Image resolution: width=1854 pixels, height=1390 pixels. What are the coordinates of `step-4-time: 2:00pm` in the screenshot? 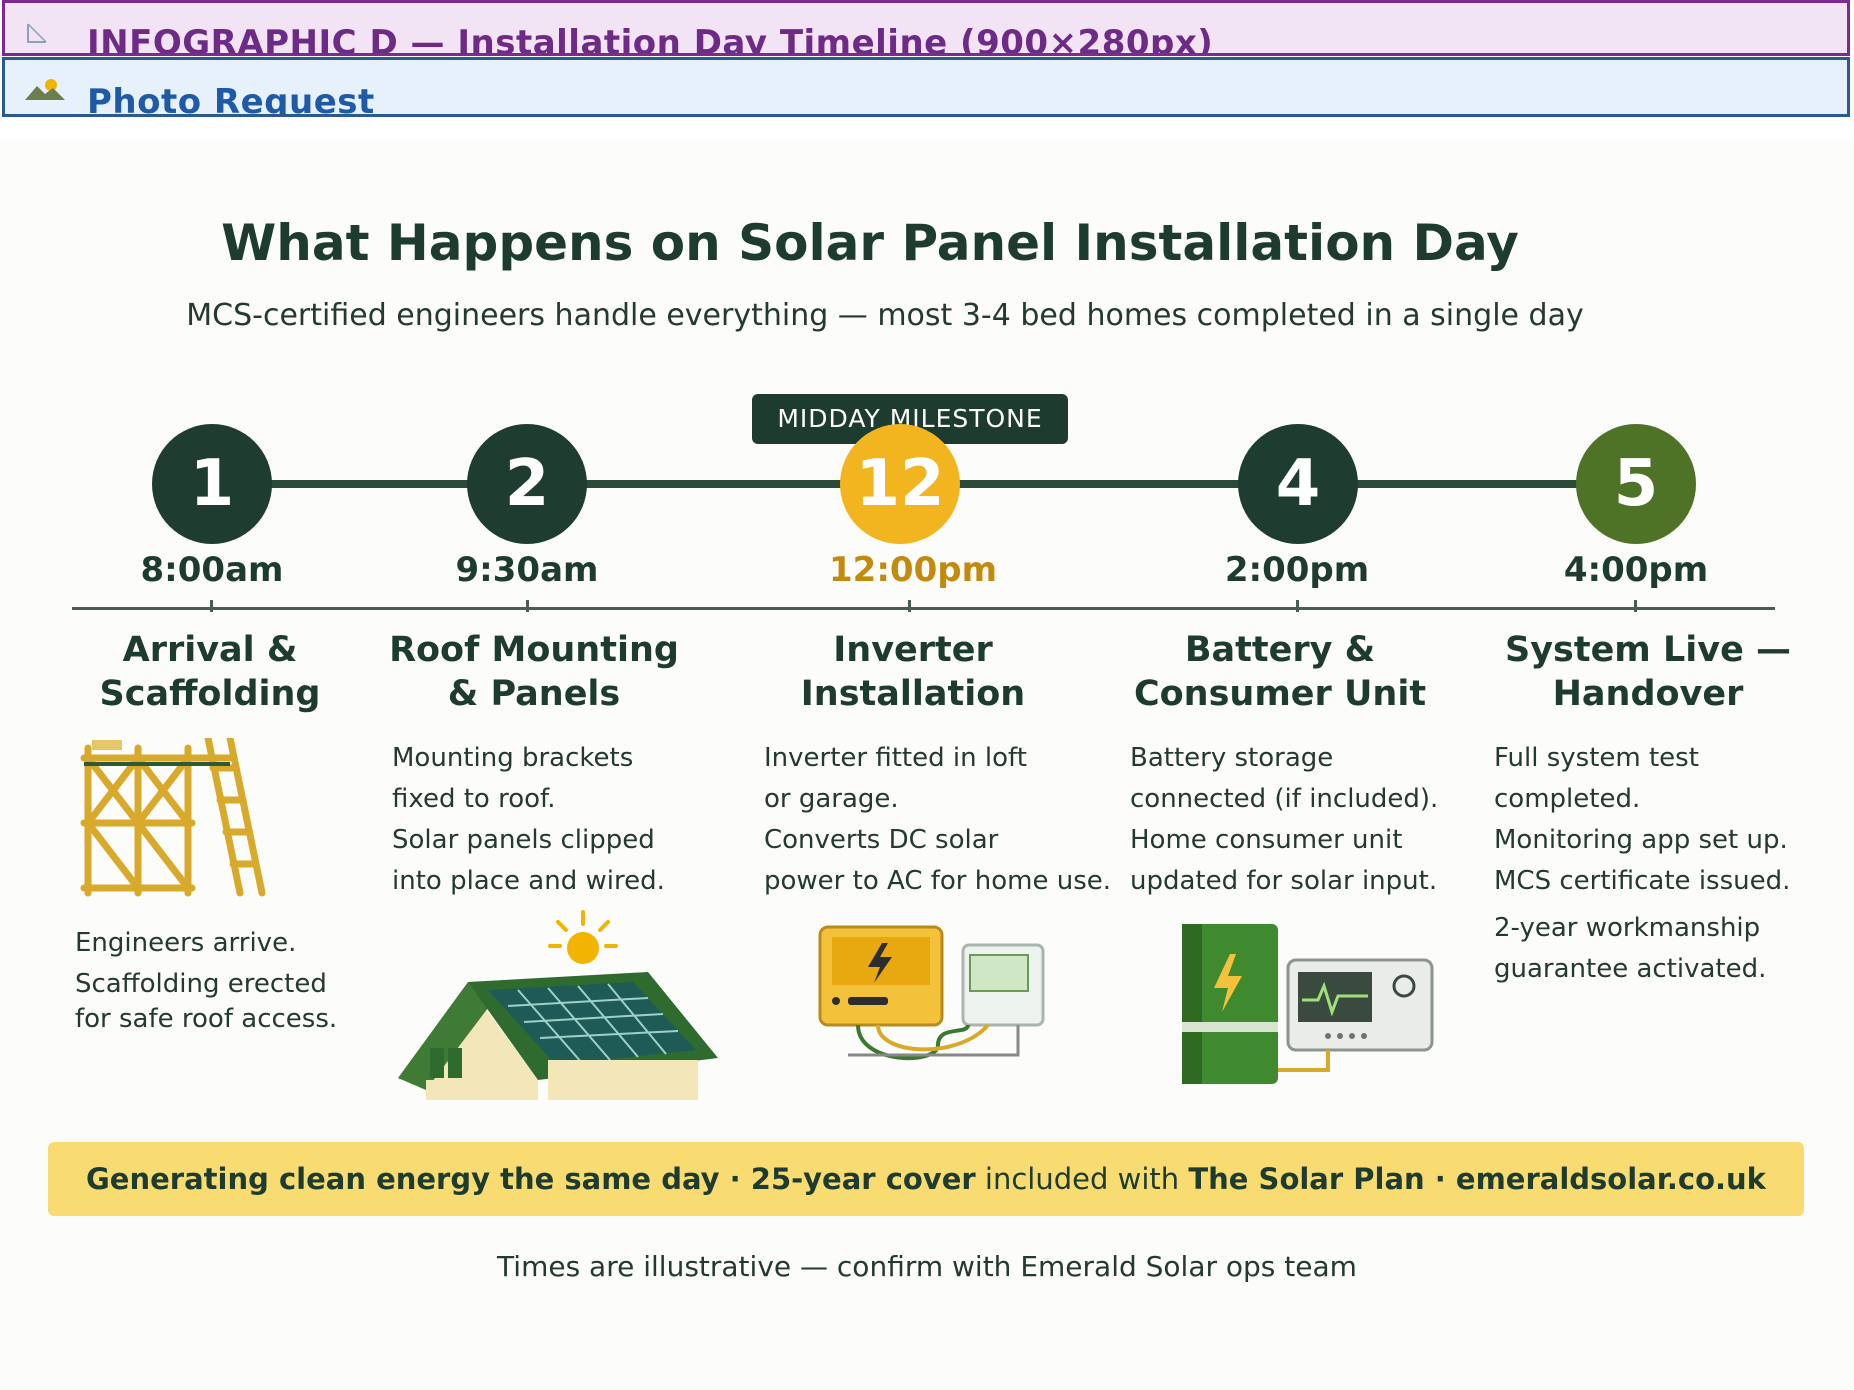 It's located at (1297, 570).